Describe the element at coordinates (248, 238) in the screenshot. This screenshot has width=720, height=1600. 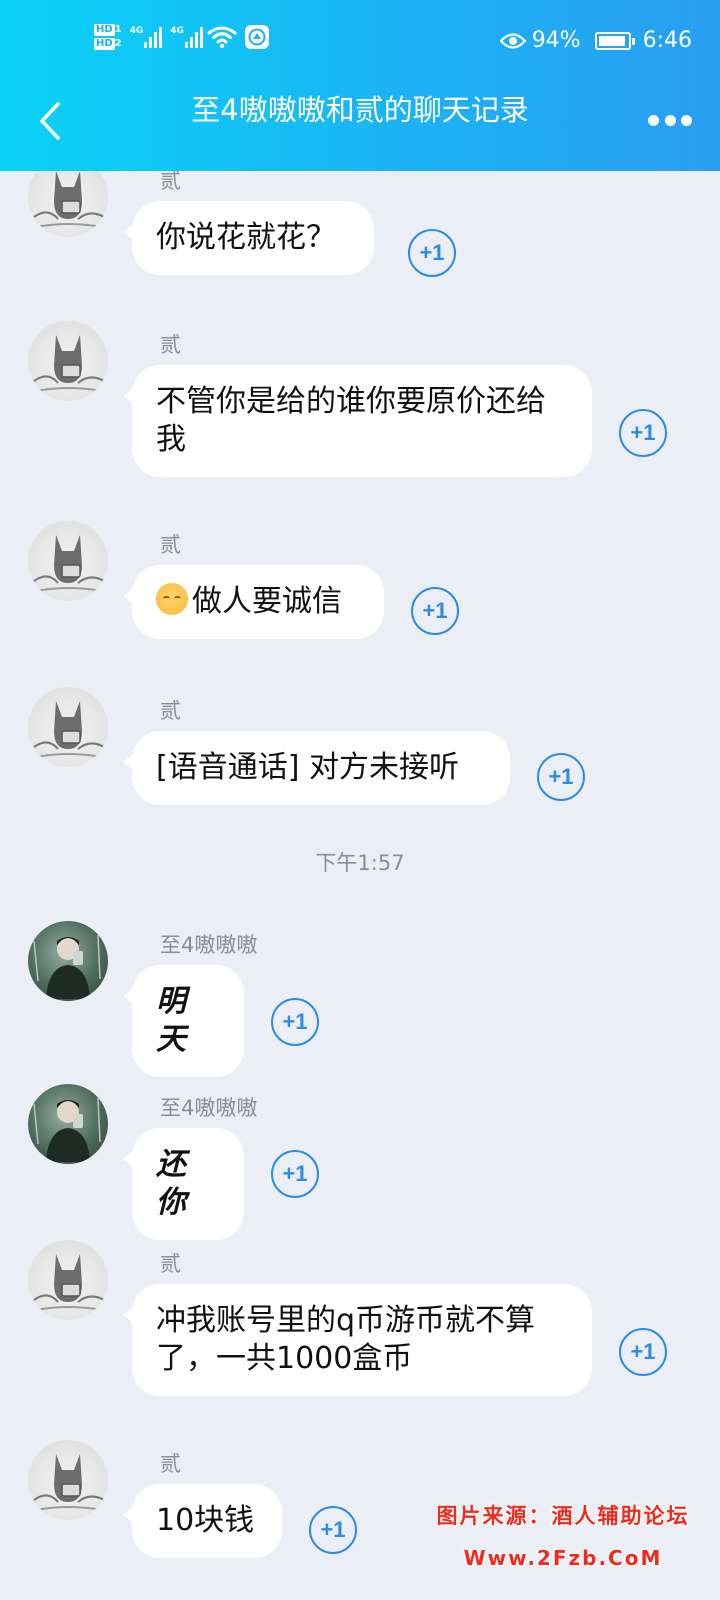
I see `message-bubble: 你说花就花？` at that location.